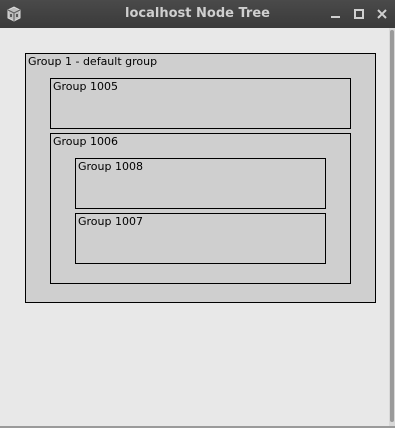  What do you see at coordinates (200, 238) in the screenshot?
I see `group-1007: Group 1007` at bounding box center [200, 238].